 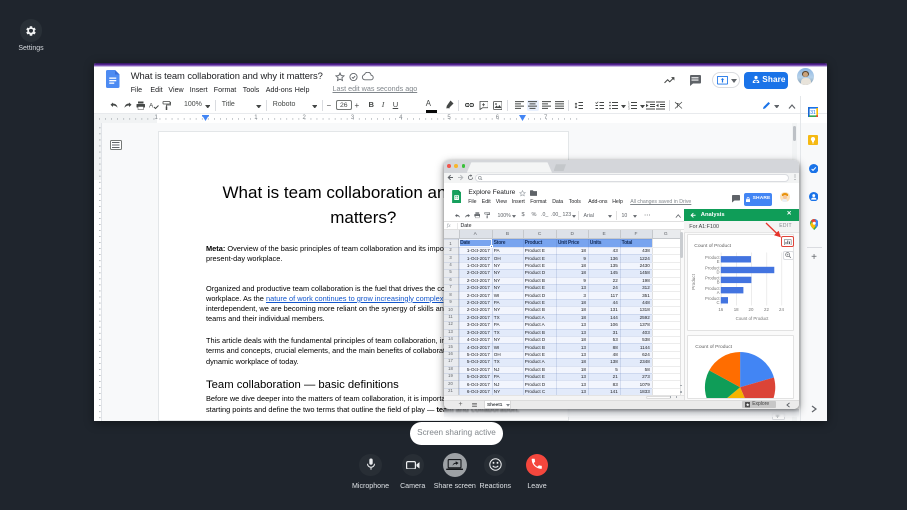 What do you see at coordinates (814, 113) in the screenshot?
I see `svg-text: 31` at bounding box center [814, 113].